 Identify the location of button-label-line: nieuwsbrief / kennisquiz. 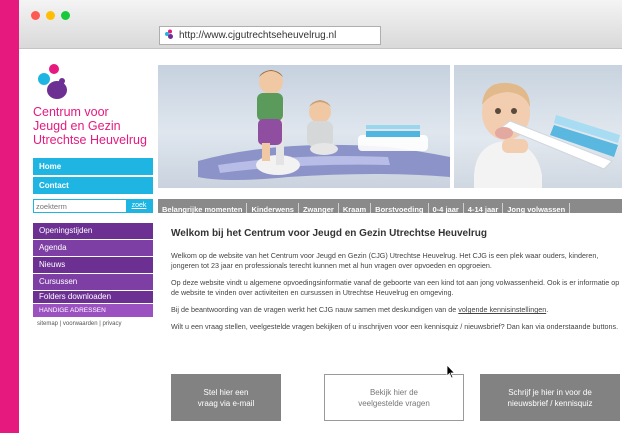
(550, 403).